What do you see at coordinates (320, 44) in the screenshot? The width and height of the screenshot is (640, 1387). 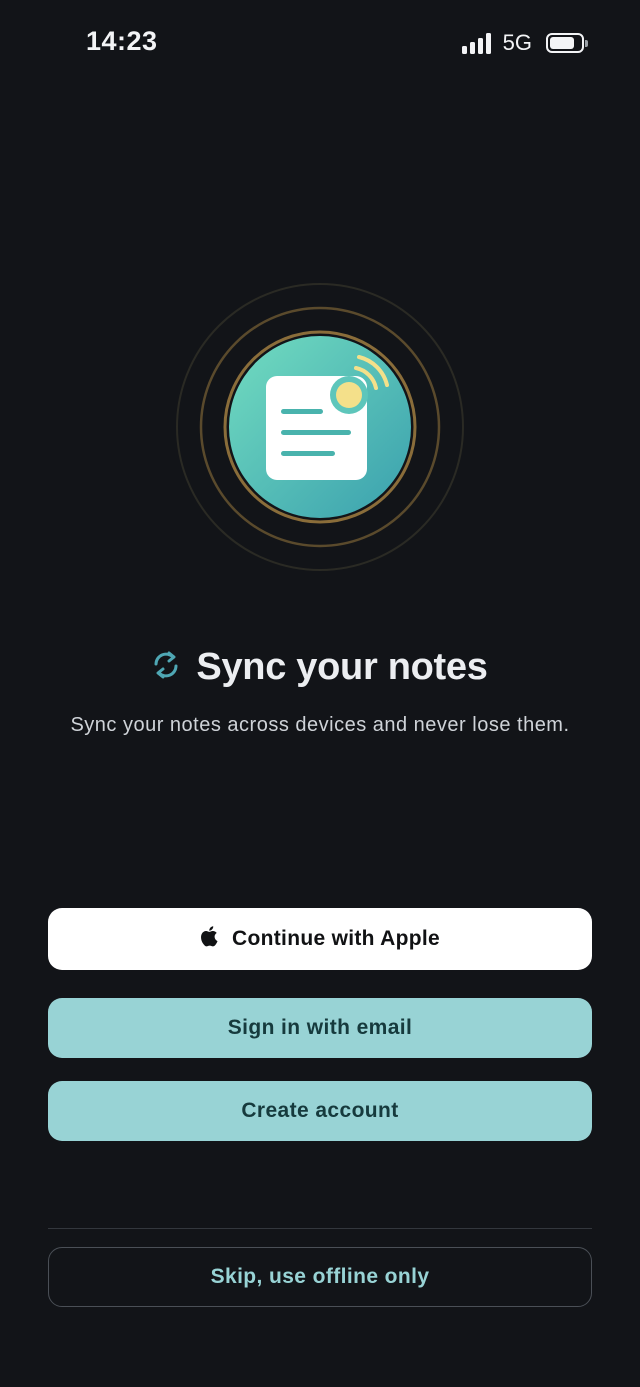 I see `status-bar: 14:23 5G` at bounding box center [320, 44].